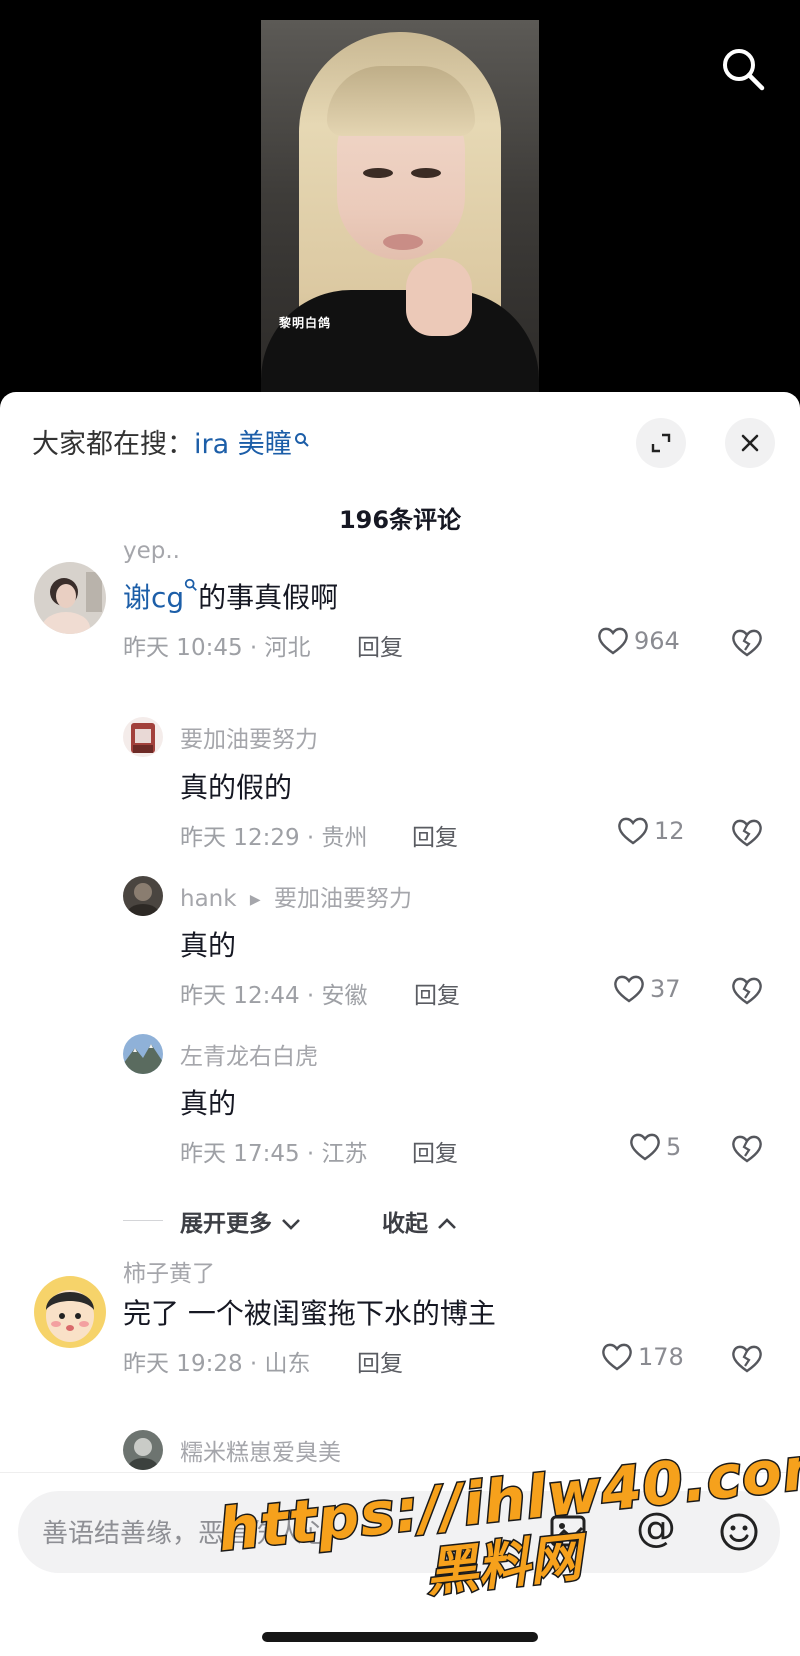 The height and width of the screenshot is (1656, 800). I want to click on comment-text: 谢cg 的事真假啊, so click(230, 596).